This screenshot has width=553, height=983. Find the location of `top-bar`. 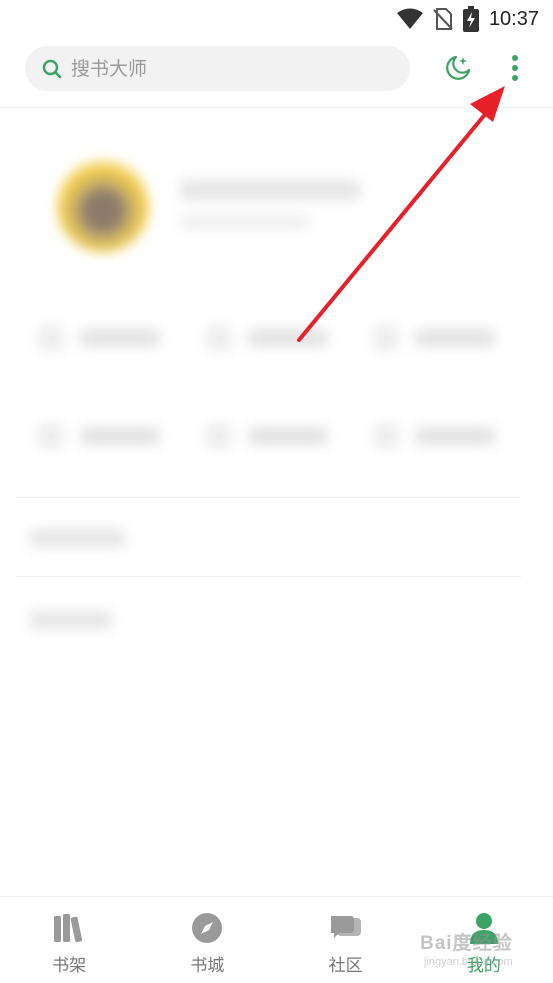

top-bar is located at coordinates (276, 73).